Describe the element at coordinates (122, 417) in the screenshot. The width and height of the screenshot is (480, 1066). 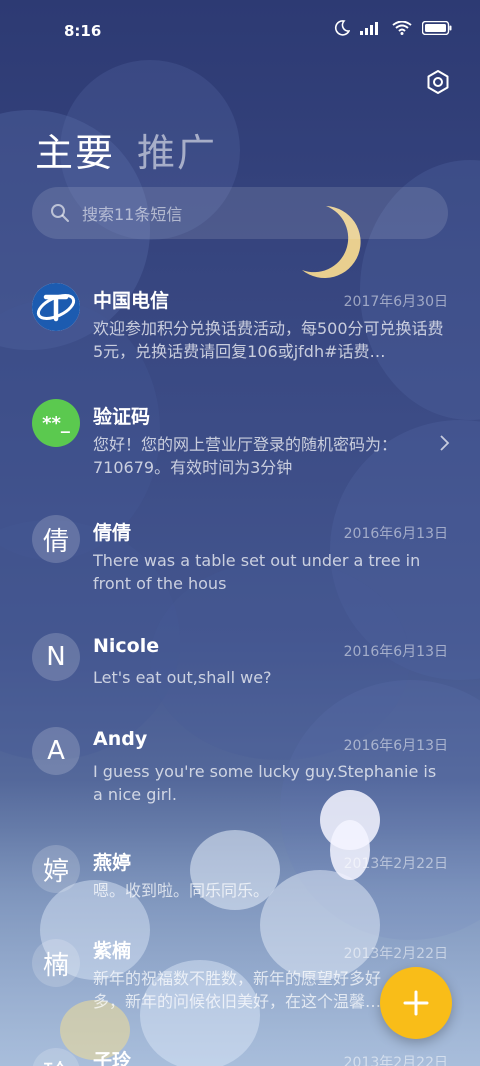
I see `contact-name: 验证码` at that location.